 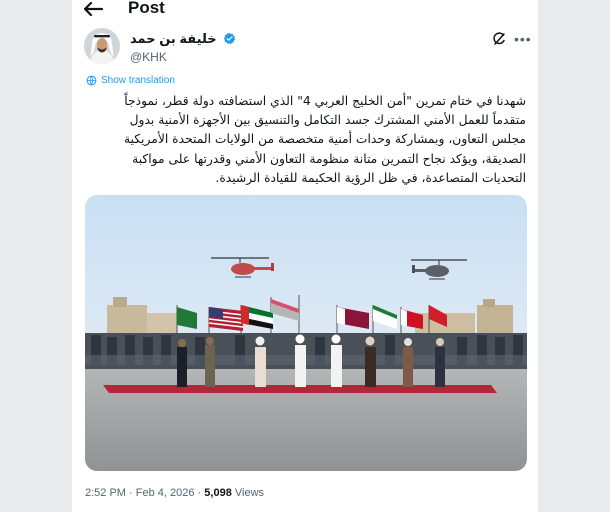 What do you see at coordinates (91, 80) in the screenshot?
I see `globe-icon` at bounding box center [91, 80].